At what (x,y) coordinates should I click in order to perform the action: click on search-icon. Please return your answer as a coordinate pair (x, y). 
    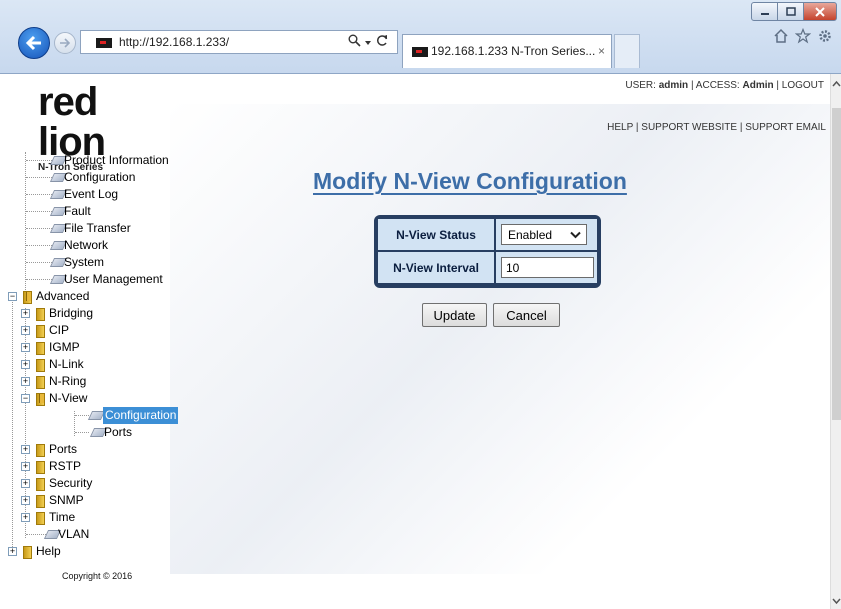
    Looking at the image, I should click on (354, 40).